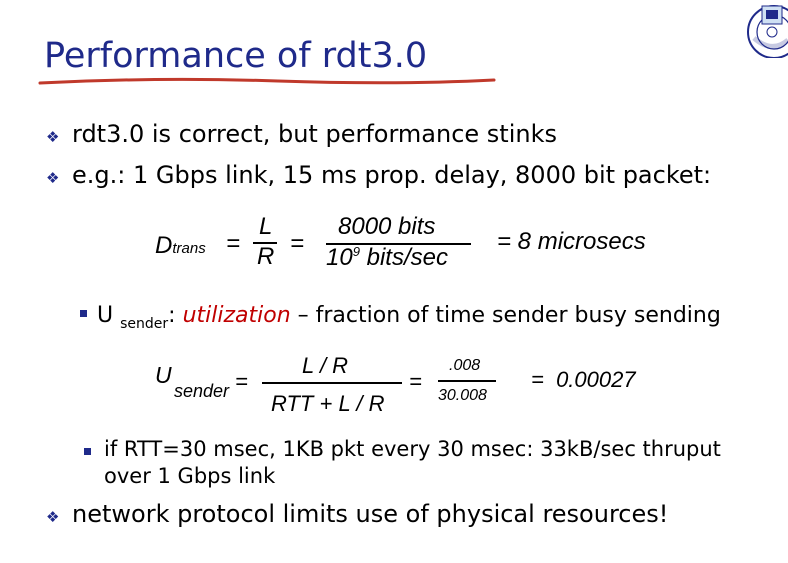 The height and width of the screenshot is (563, 788). I want to click on title-underline, so click(267, 81).